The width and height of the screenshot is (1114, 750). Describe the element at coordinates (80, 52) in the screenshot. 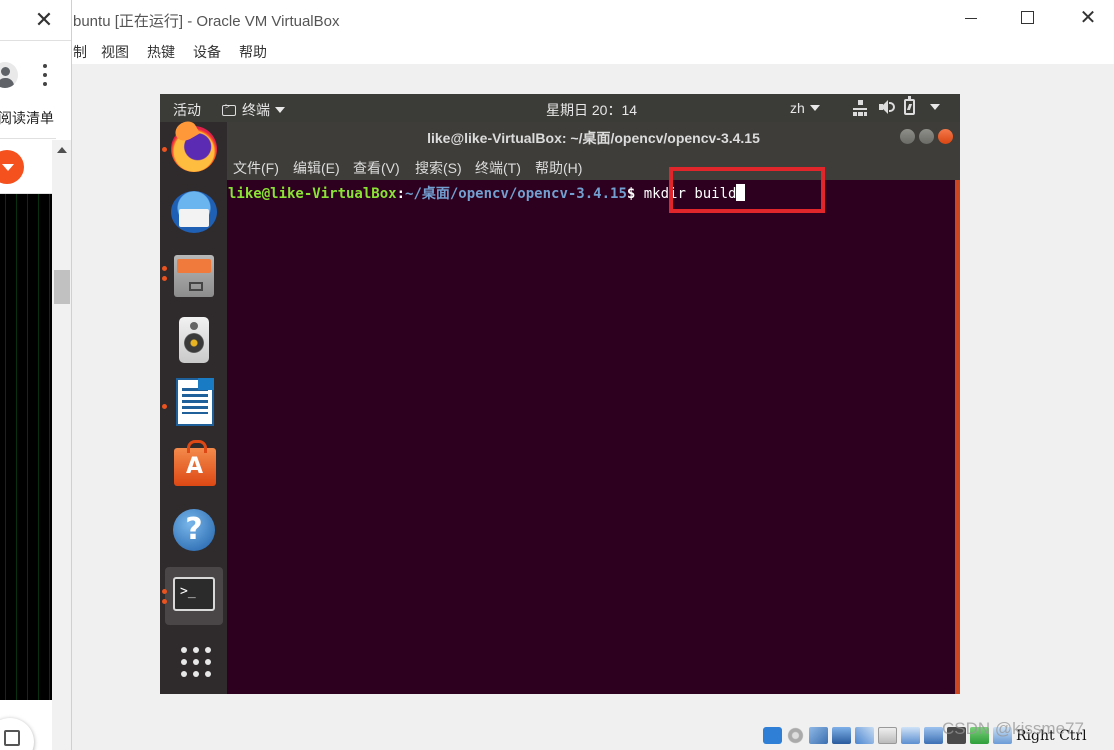

I see `vbox-menu-control: 制` at that location.